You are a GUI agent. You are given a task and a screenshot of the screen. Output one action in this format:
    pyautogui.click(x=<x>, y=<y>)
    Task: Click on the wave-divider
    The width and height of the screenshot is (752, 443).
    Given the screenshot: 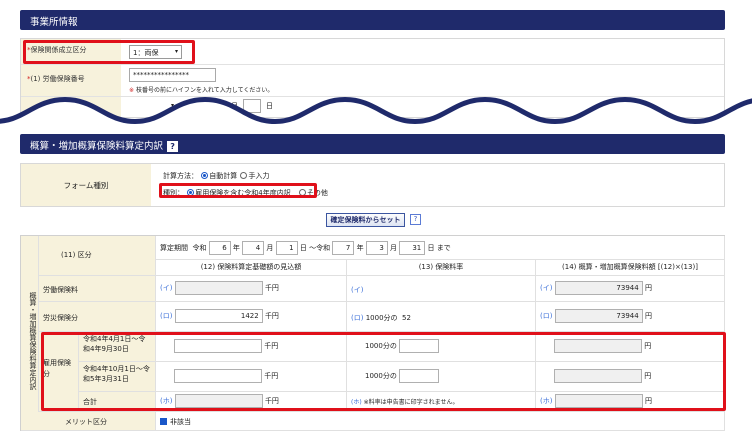 What is the action you would take?
    pyautogui.click(x=376, y=117)
    